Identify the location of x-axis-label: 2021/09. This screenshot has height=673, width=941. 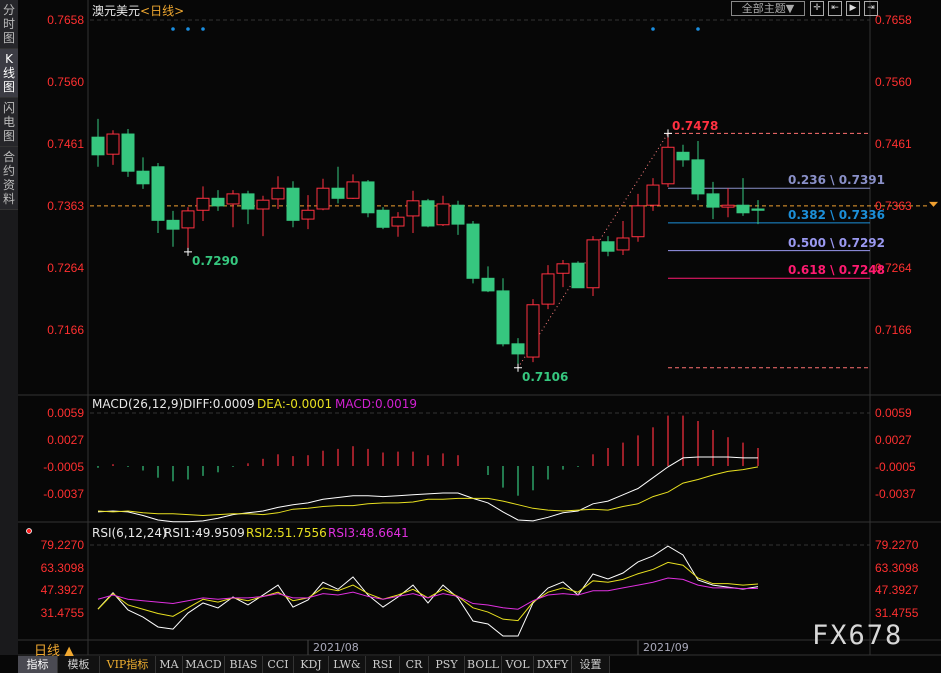
(666, 647).